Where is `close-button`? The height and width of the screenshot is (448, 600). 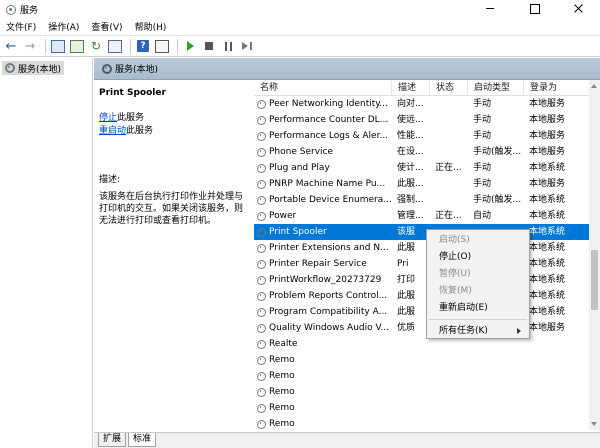
close-button is located at coordinates (578, 9).